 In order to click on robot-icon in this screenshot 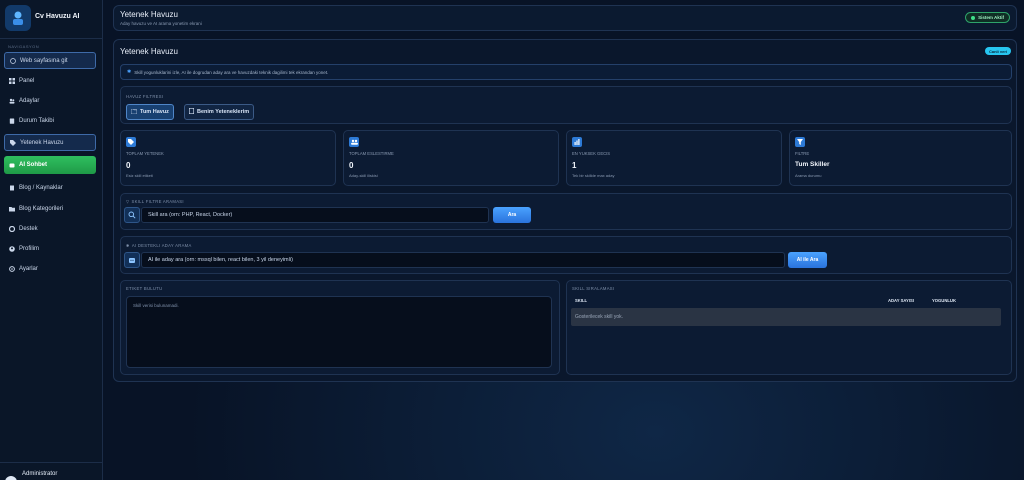, I will do `click(12, 165)`.